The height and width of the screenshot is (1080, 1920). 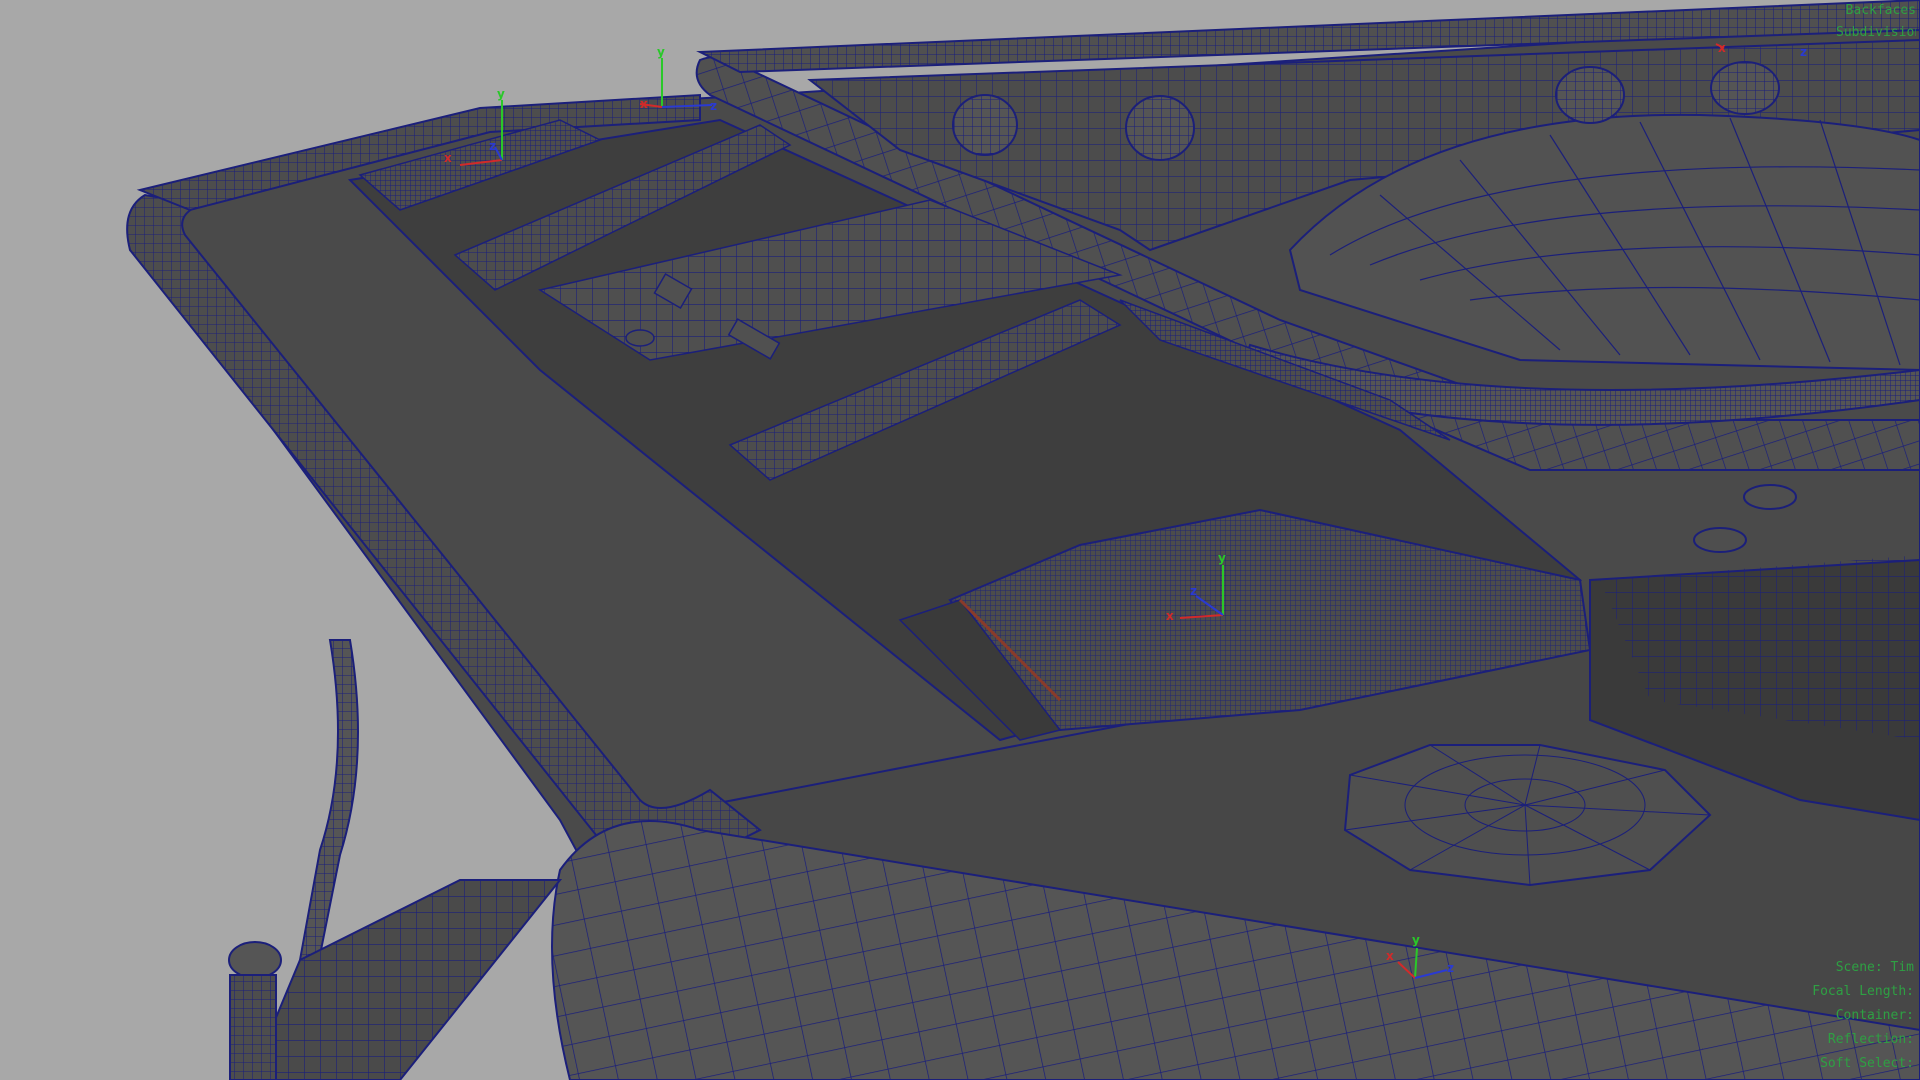 I want to click on hud-soft-select: Soft Select:, so click(x=1867, y=1063).